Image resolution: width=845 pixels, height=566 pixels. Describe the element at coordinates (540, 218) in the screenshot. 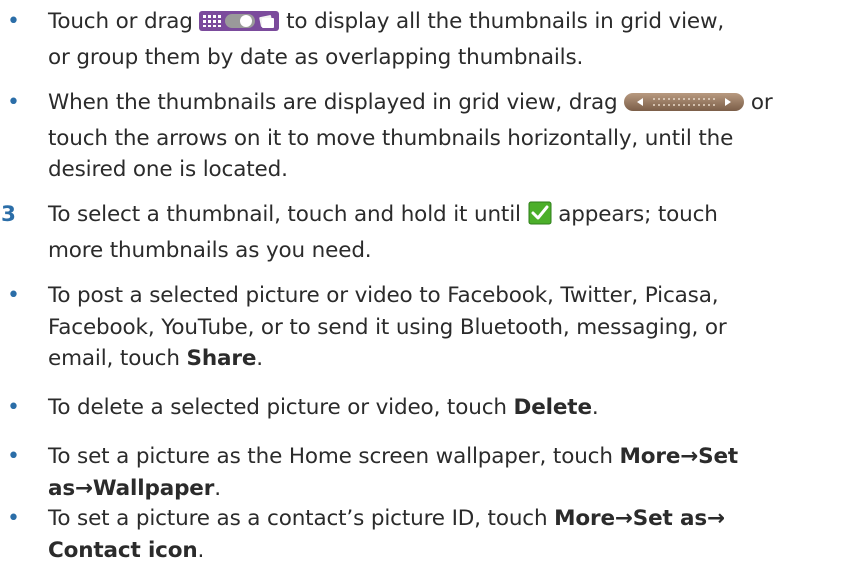

I see `green-checkmark-icon` at that location.